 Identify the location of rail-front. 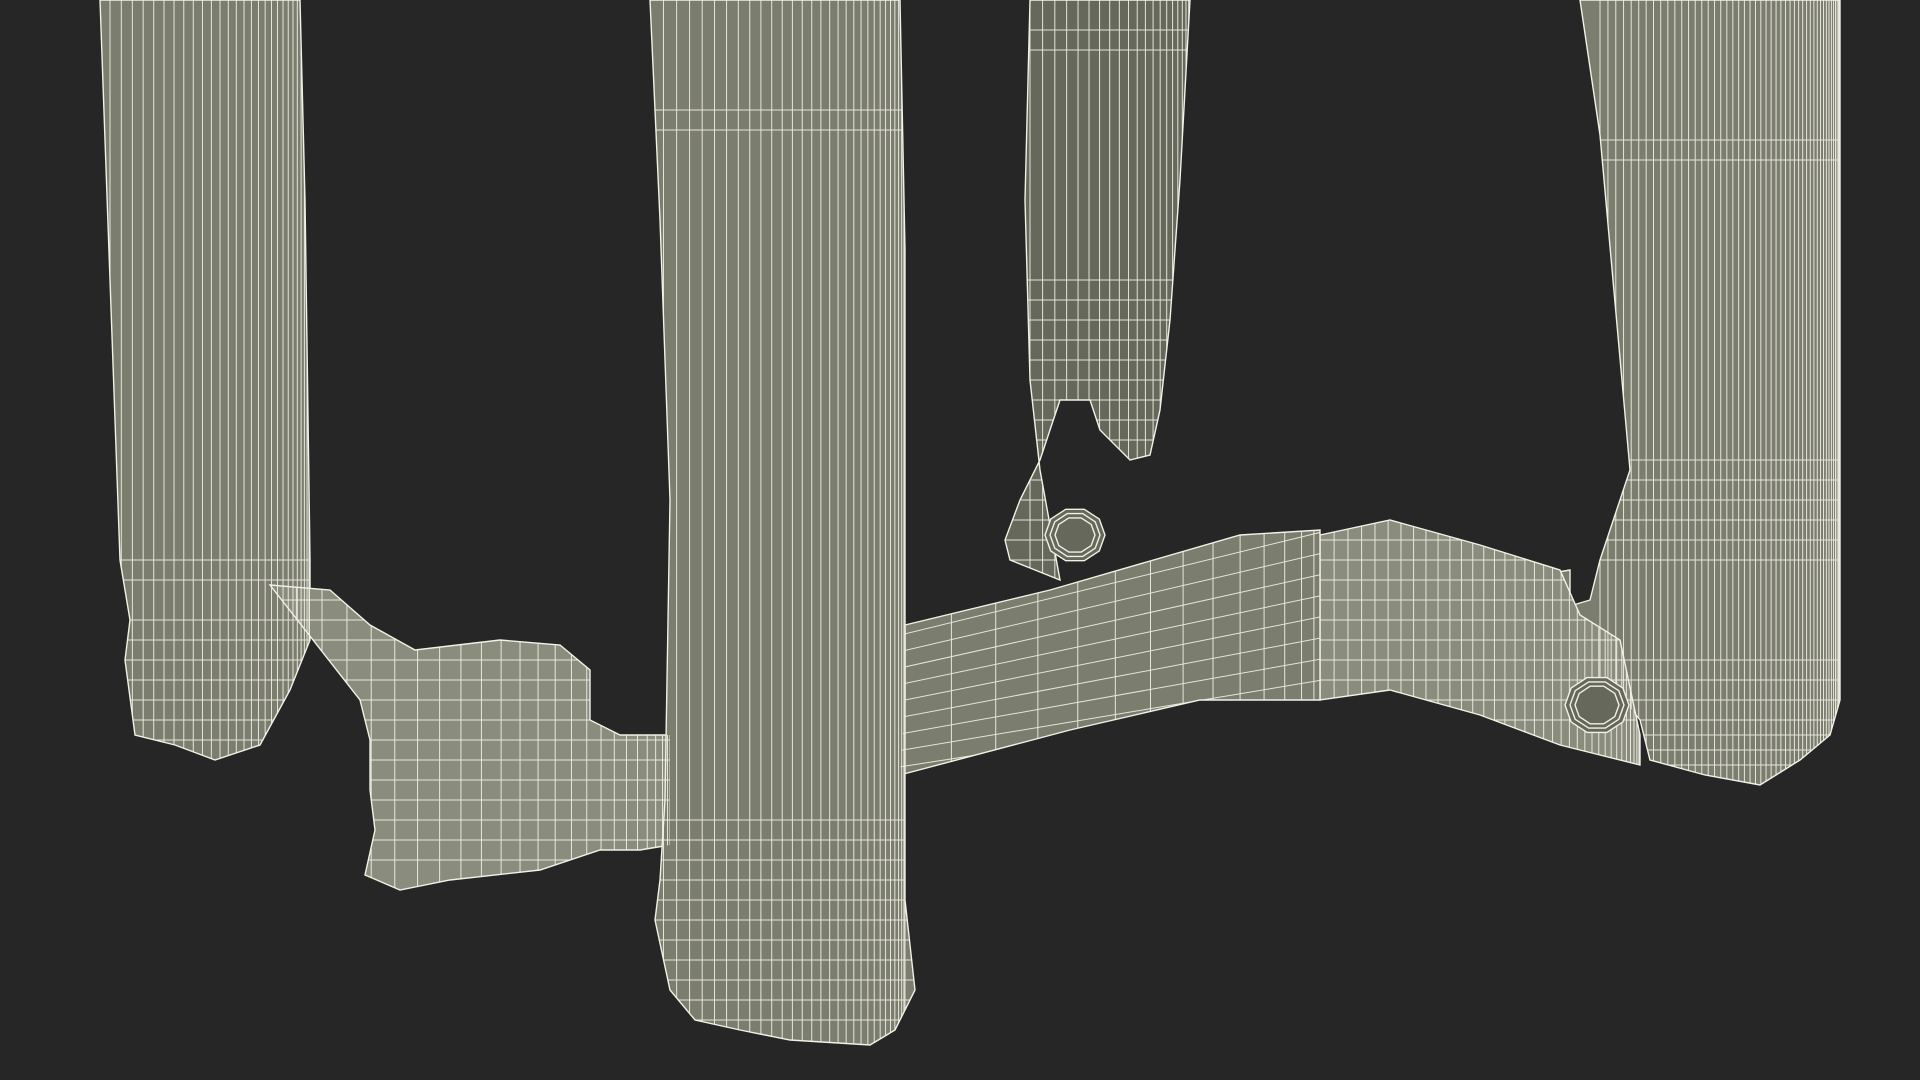
(469, 737).